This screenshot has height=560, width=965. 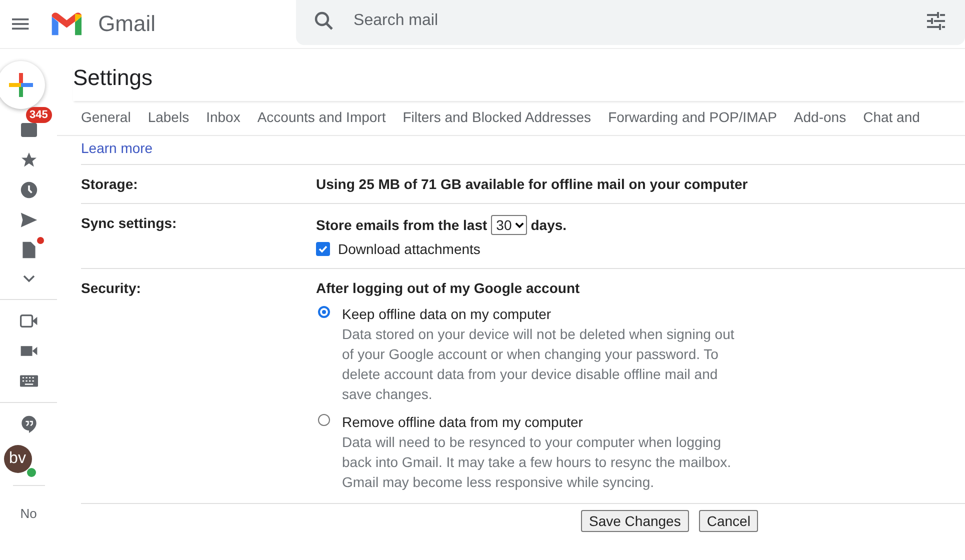 I want to click on clock-icon, so click(x=29, y=190).